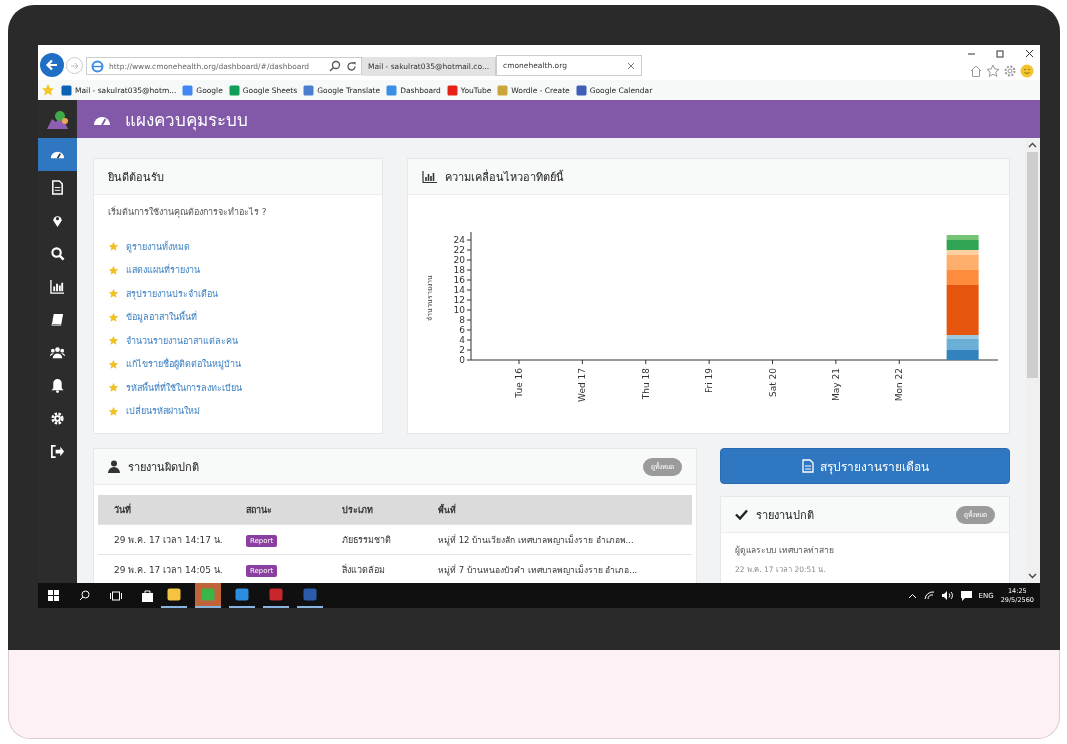 This screenshot has height=744, width=1067. I want to click on prompt-text: เริ่มต้นการใช้งานคุณต้องการจะทำอะไร ?, so click(188, 212).